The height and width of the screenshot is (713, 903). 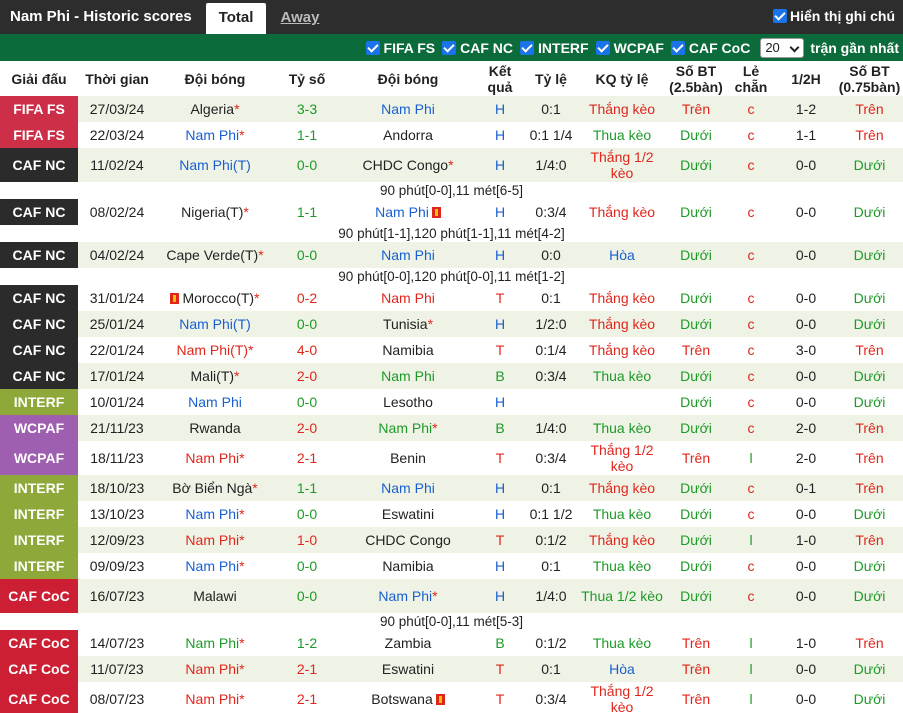 I want to click on match-score: 1-2, so click(x=307, y=643).